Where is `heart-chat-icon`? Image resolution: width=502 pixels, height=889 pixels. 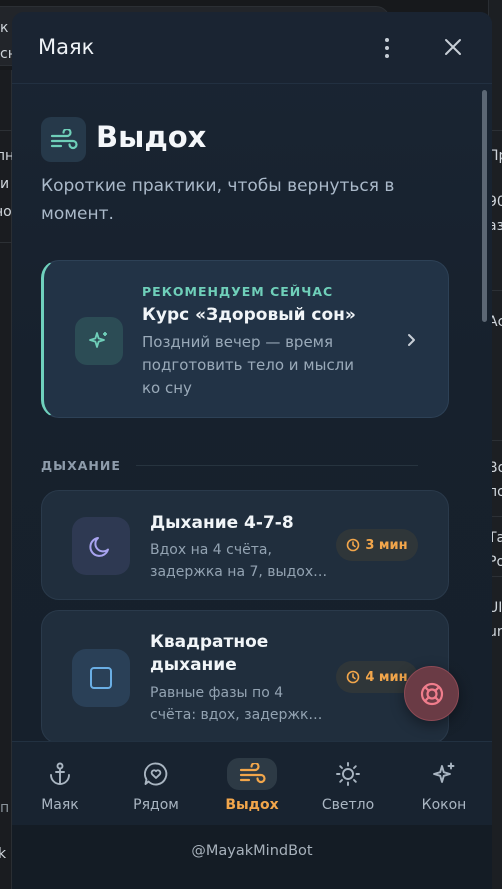
heart-chat-icon is located at coordinates (156, 774).